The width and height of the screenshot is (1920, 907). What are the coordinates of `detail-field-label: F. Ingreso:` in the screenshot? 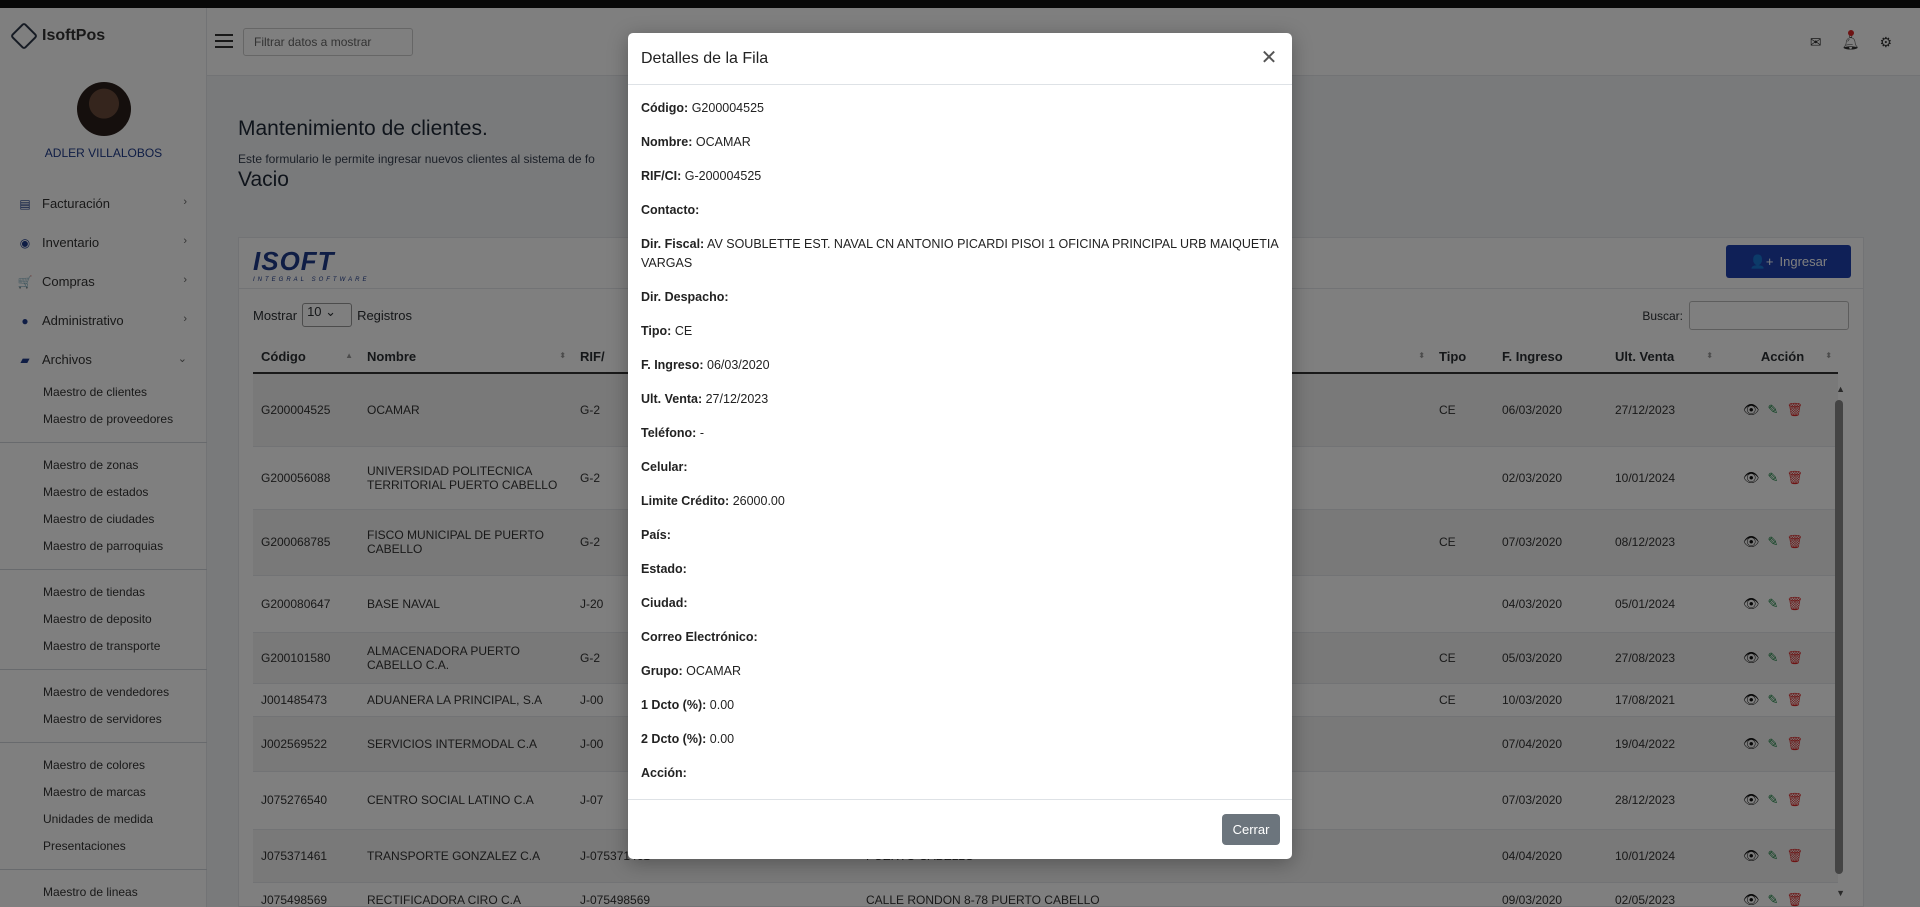 It's located at (672, 365).